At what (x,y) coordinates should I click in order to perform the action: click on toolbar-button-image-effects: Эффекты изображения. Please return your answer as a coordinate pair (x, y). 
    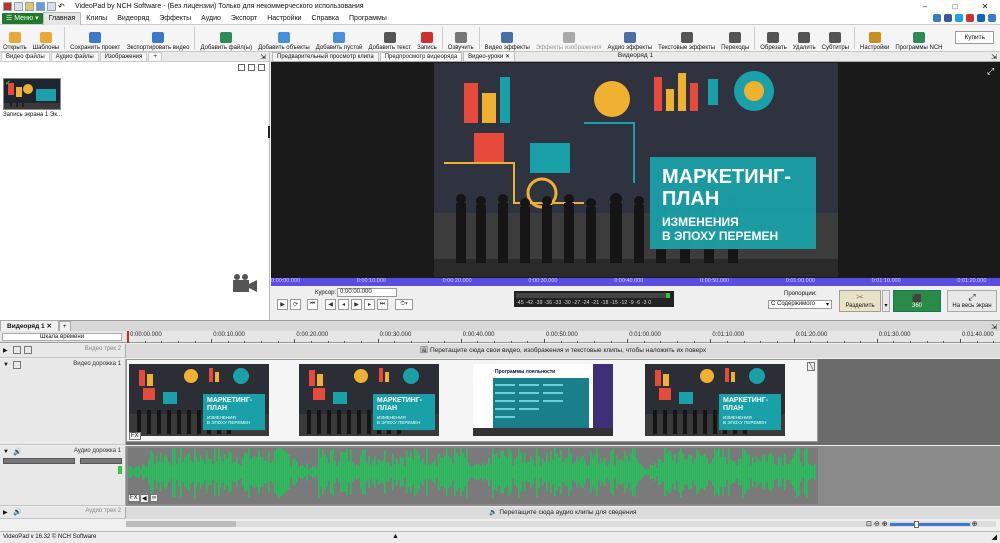
    Looking at the image, I should click on (569, 38).